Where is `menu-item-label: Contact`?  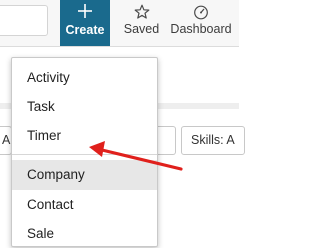 menu-item-label: Contact is located at coordinates (50, 204).